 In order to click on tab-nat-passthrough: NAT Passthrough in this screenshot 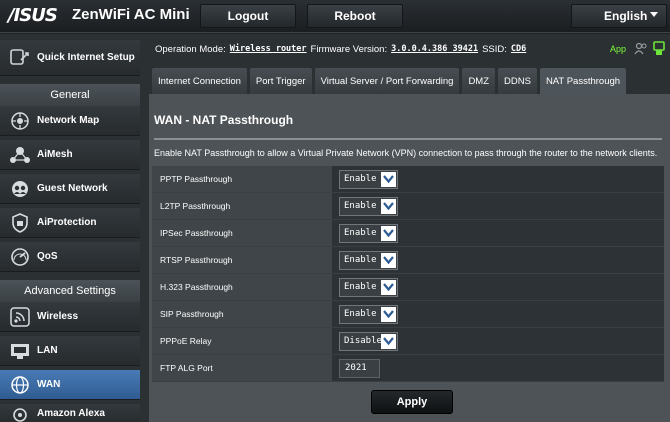, I will do `click(583, 81)`.